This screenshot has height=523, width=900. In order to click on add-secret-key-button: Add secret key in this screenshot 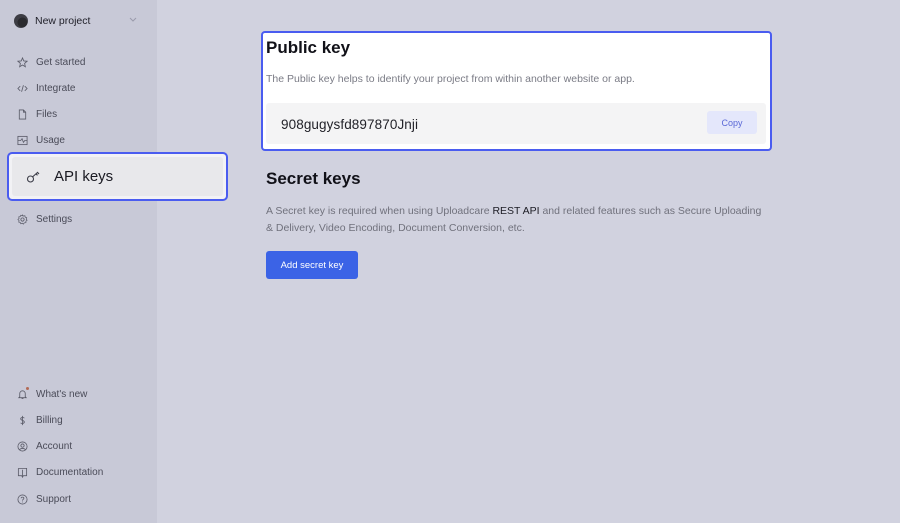, I will do `click(312, 265)`.